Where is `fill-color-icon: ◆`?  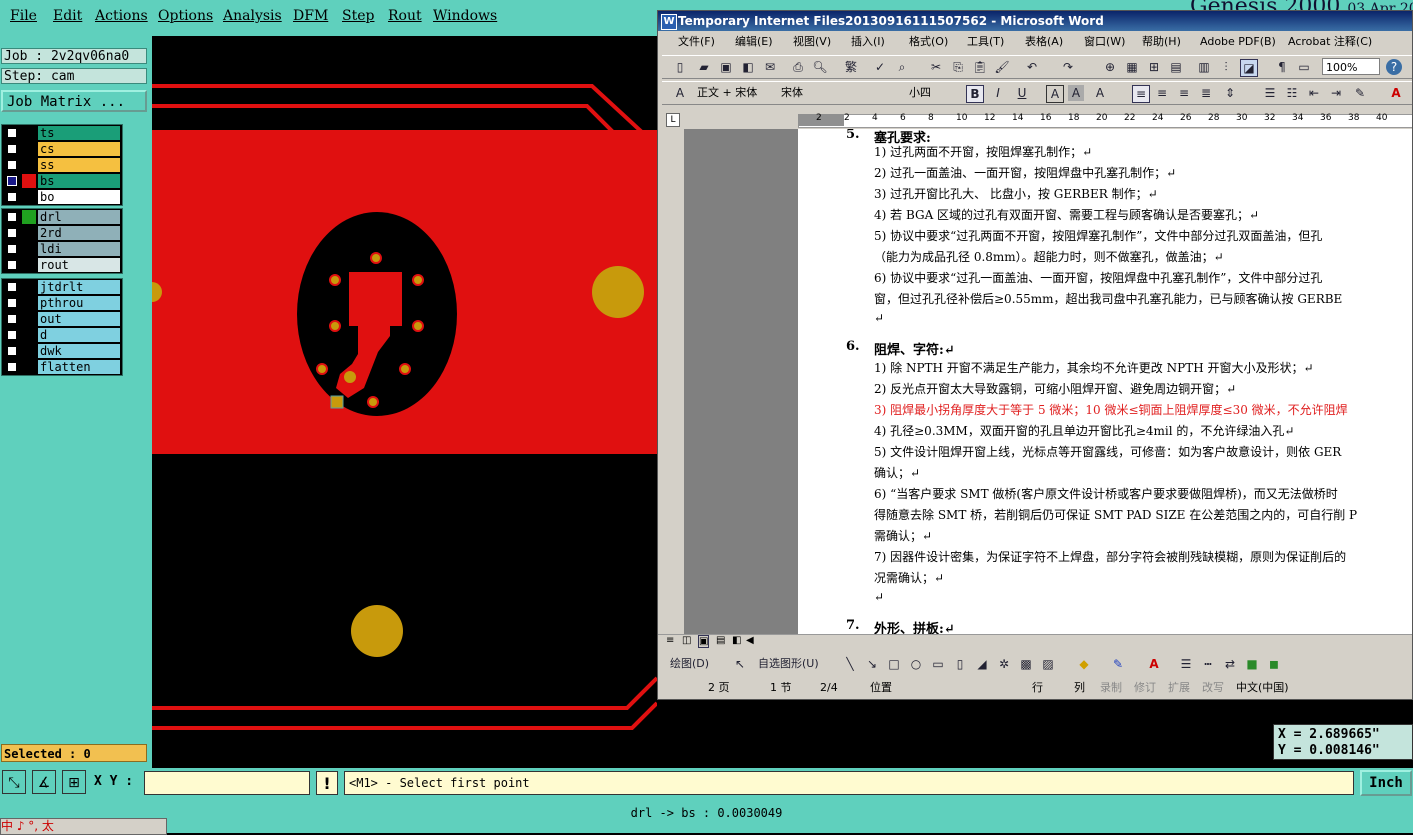 fill-color-icon: ◆ is located at coordinates (1084, 664).